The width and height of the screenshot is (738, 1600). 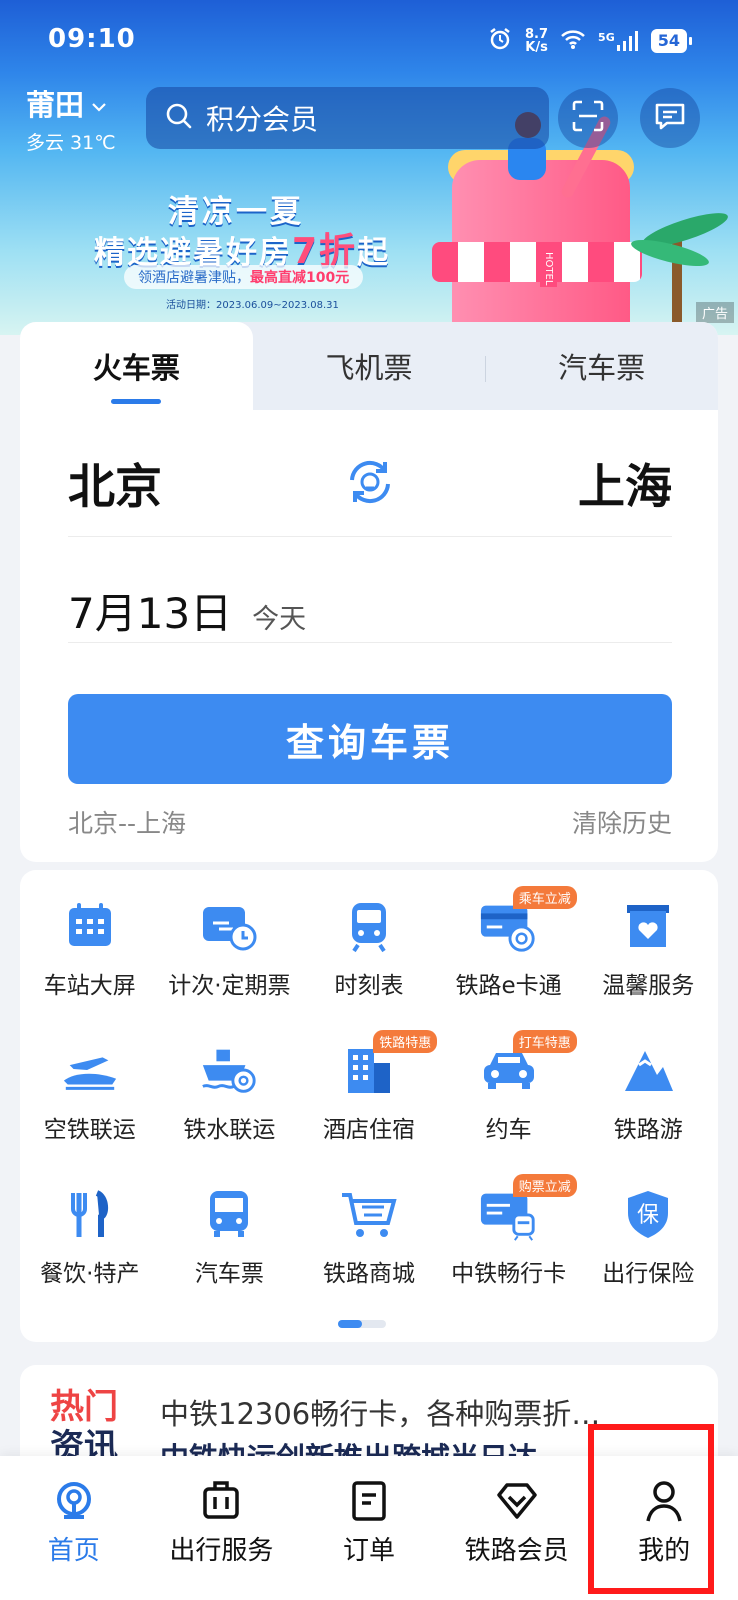 I want to click on tab-membership: 铁路会员, so click(x=517, y=1528).